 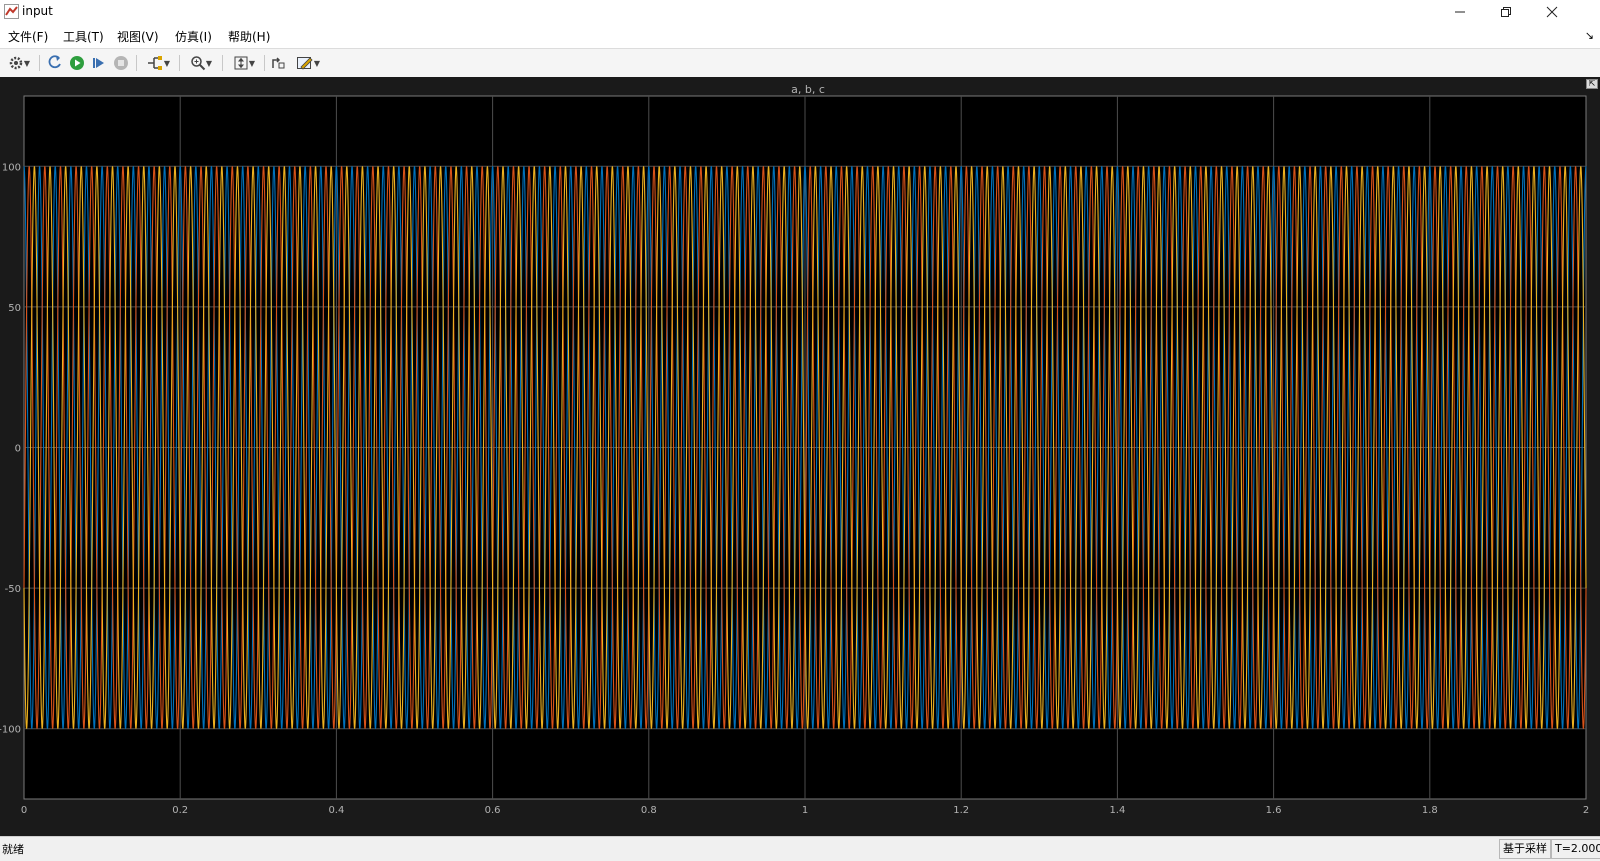 What do you see at coordinates (493, 810) in the screenshot?
I see `x-tick-label: 0.6` at bounding box center [493, 810].